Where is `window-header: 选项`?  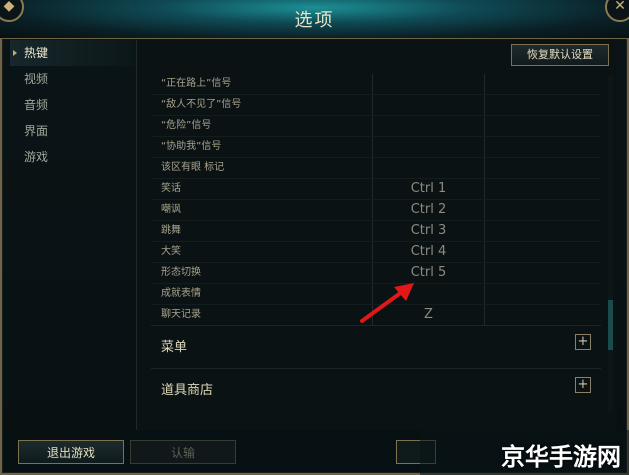
window-header: 选项 is located at coordinates (314, 19).